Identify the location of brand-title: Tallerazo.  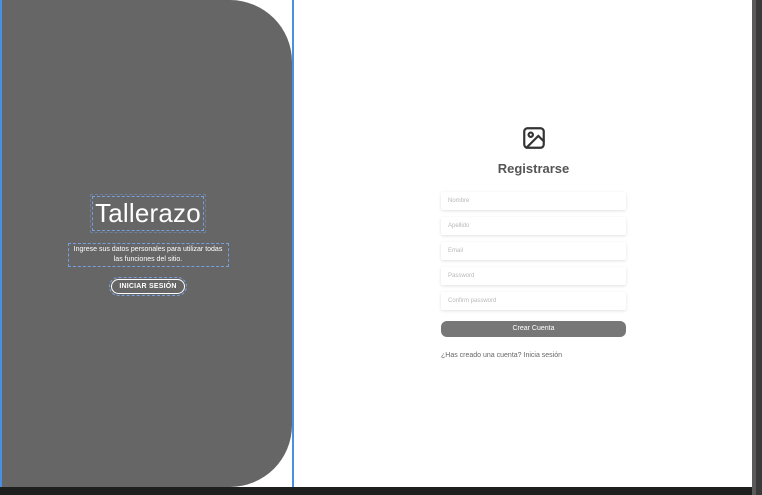
(148, 213).